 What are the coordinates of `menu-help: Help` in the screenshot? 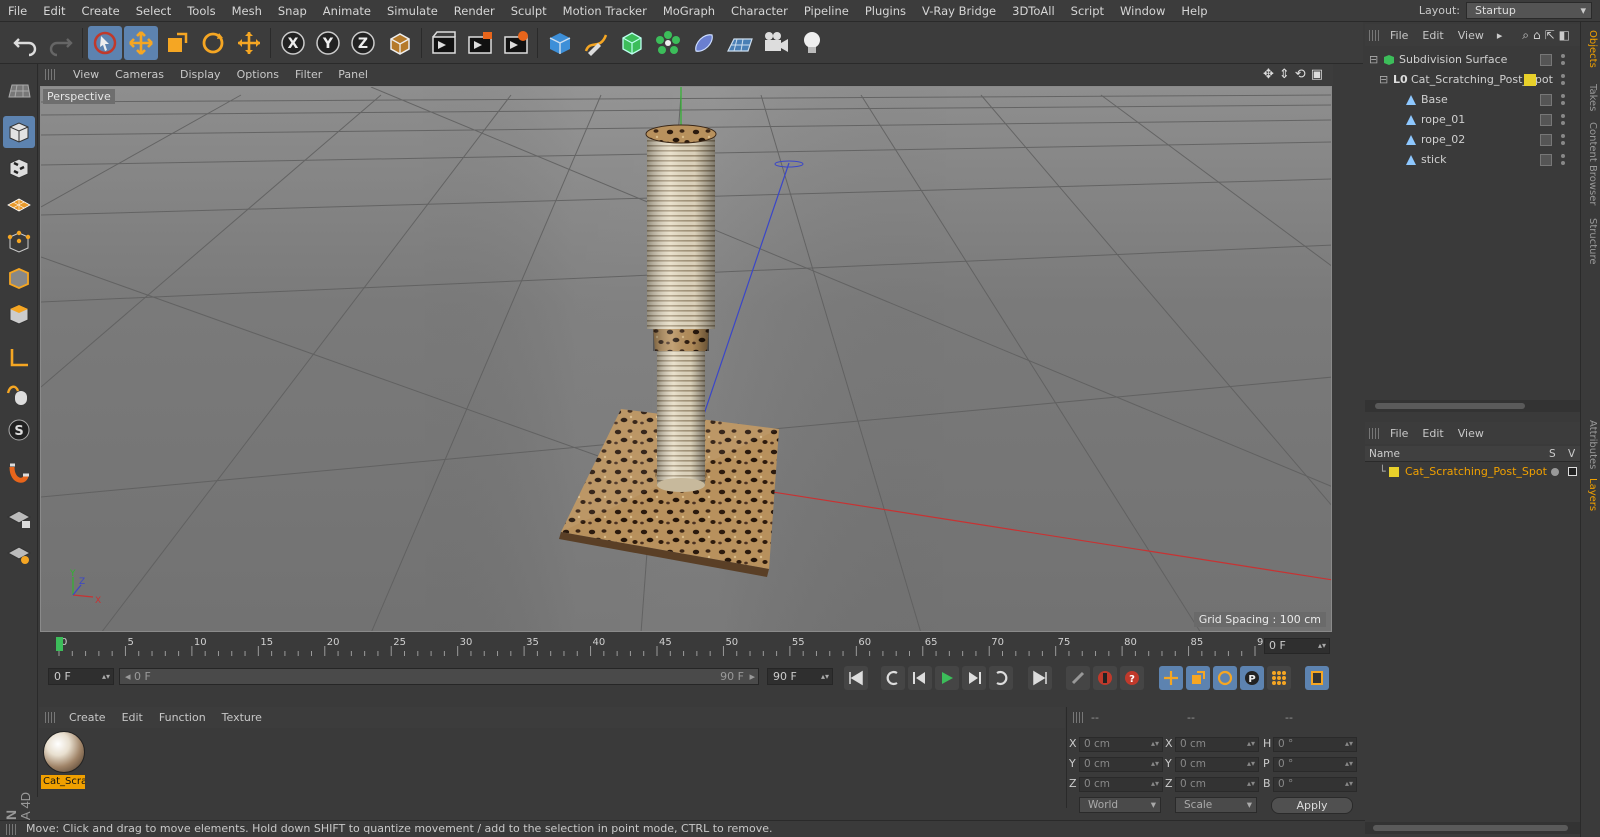 It's located at (1194, 11).